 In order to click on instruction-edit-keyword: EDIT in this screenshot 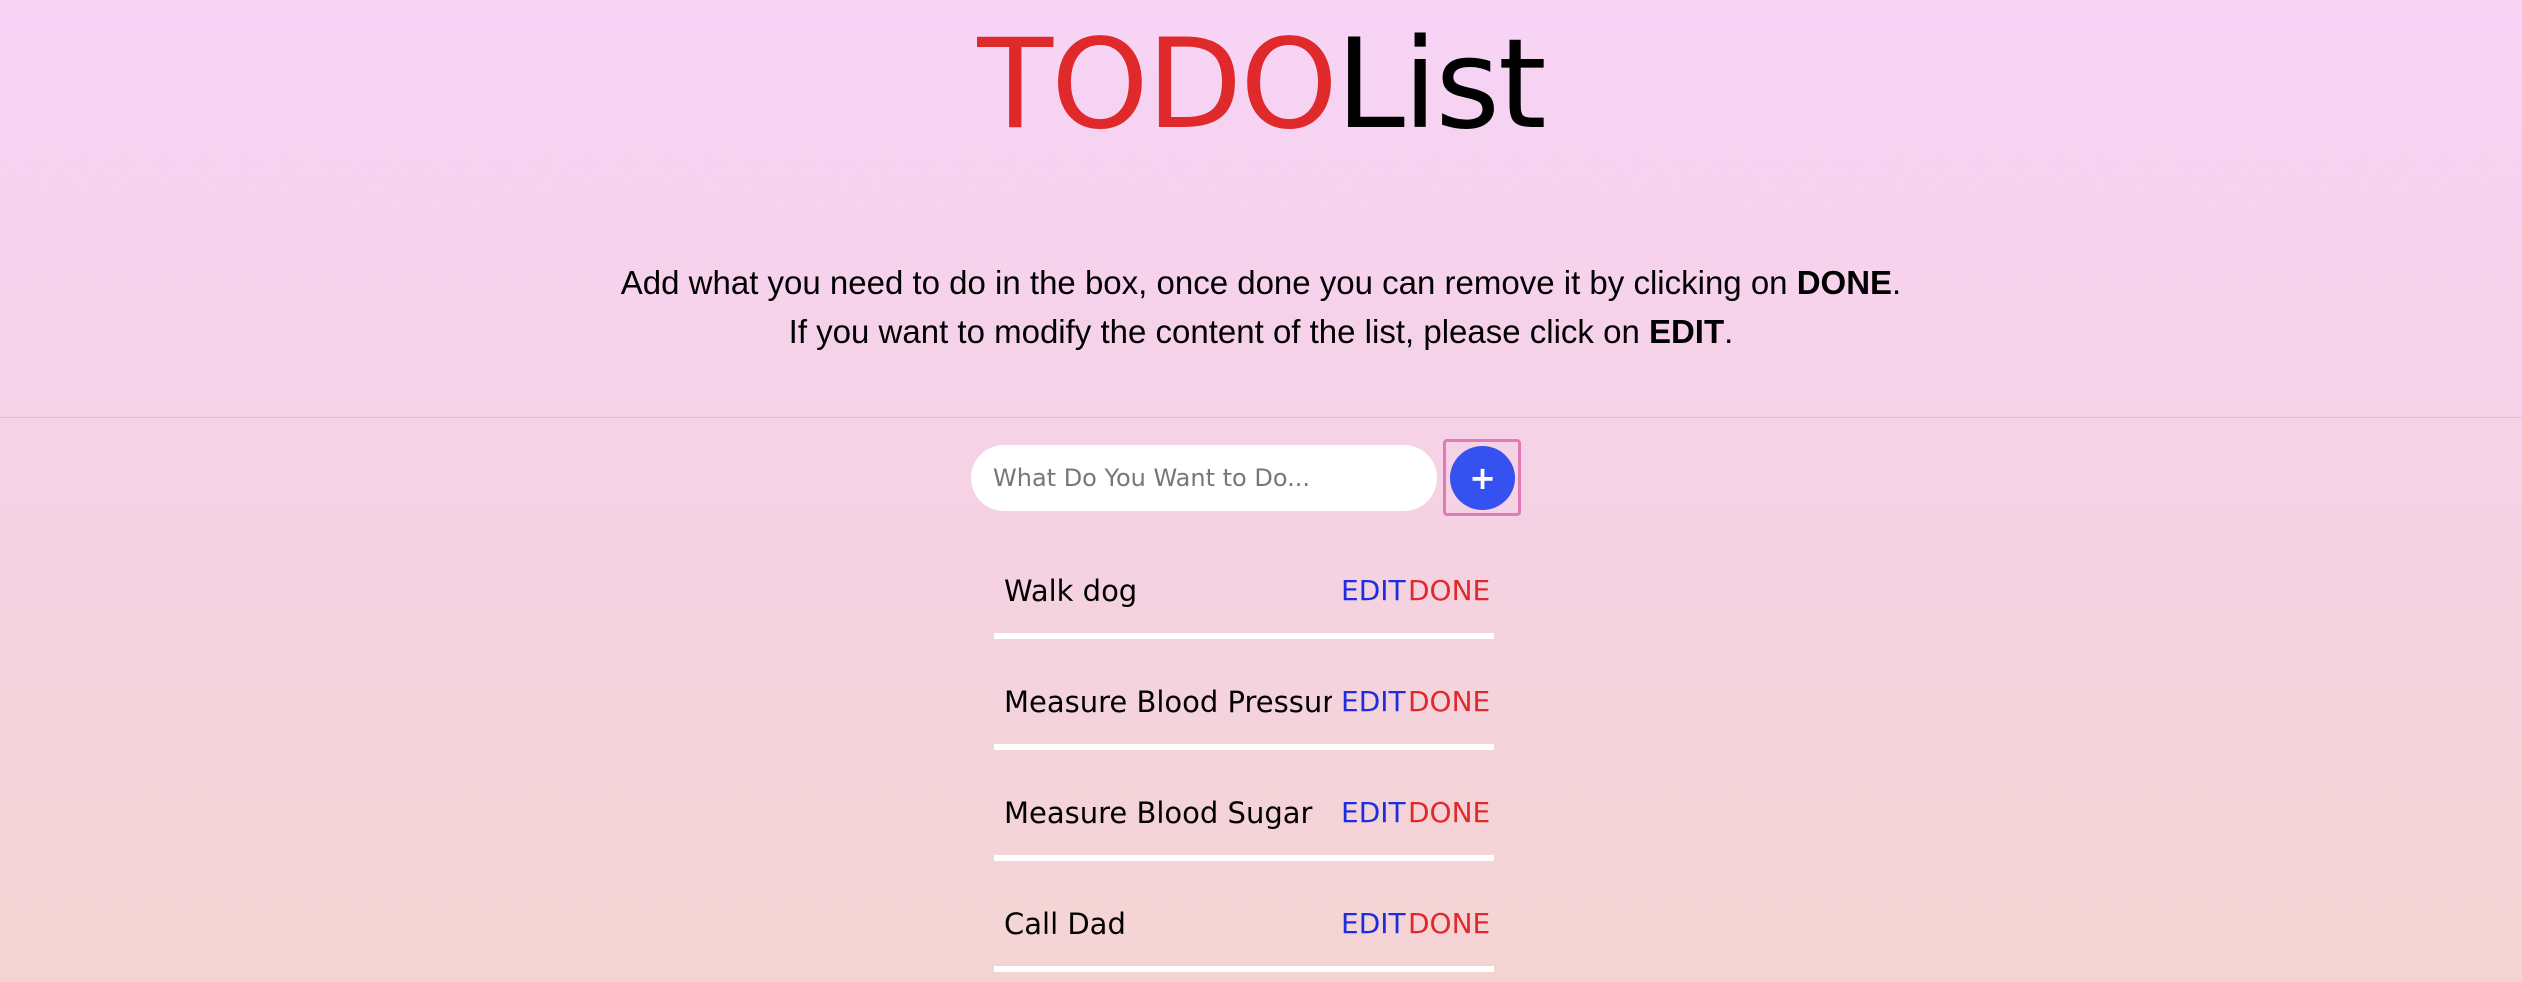, I will do `click(1686, 331)`.